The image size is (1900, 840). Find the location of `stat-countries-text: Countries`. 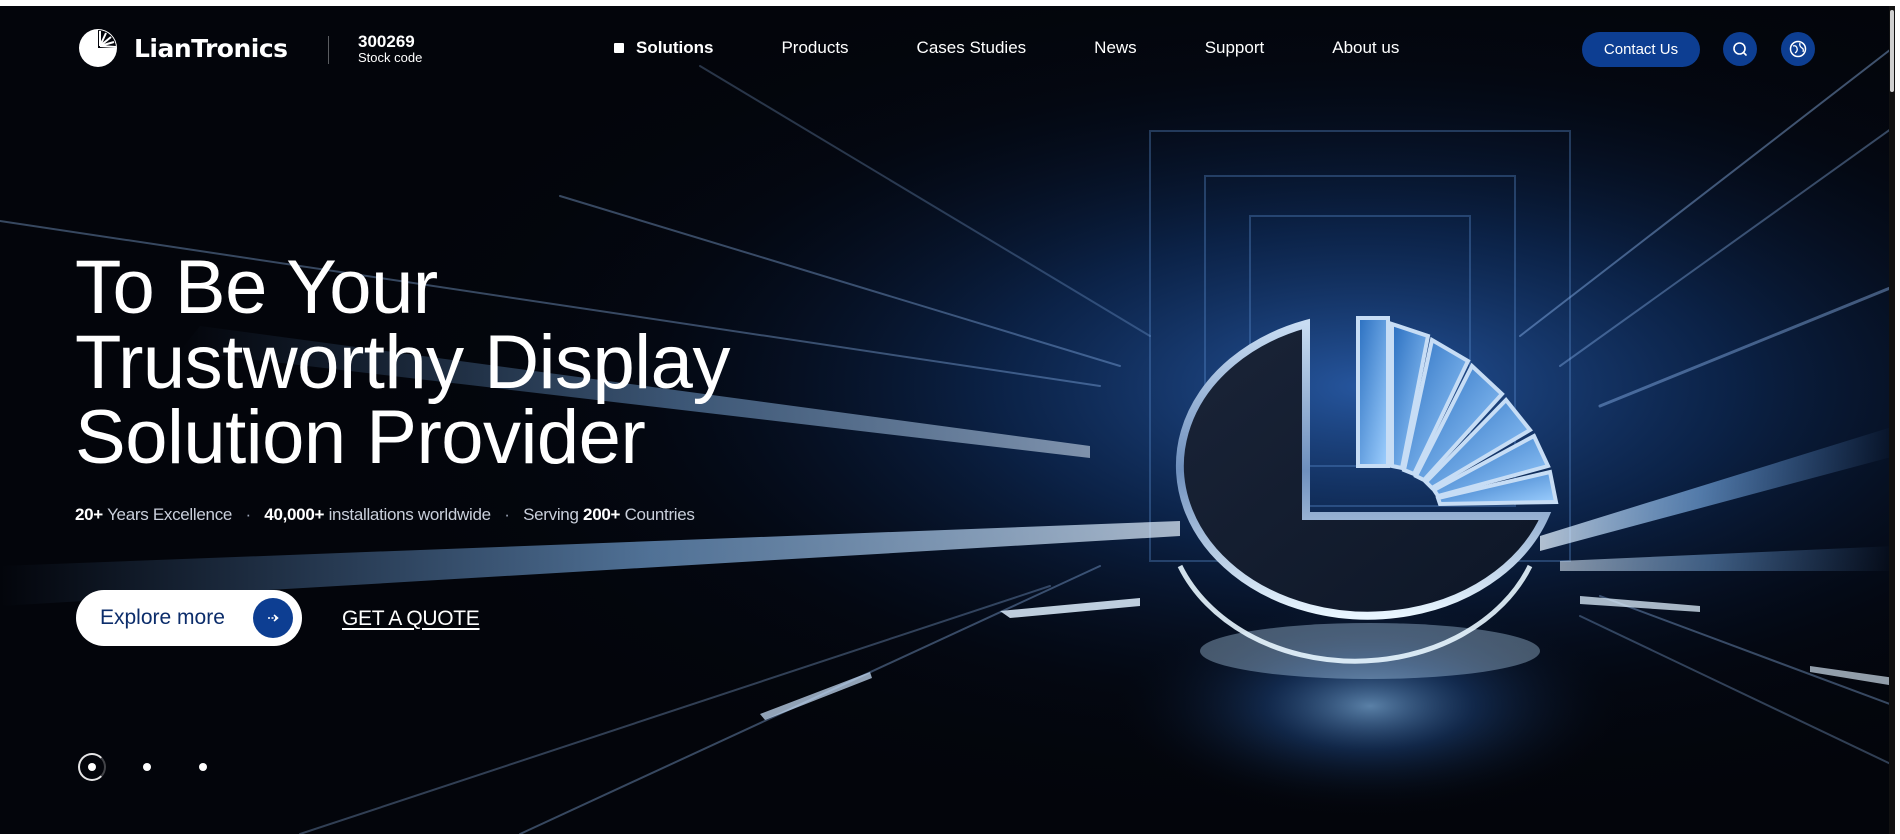

stat-countries-text: Countries is located at coordinates (659, 514).